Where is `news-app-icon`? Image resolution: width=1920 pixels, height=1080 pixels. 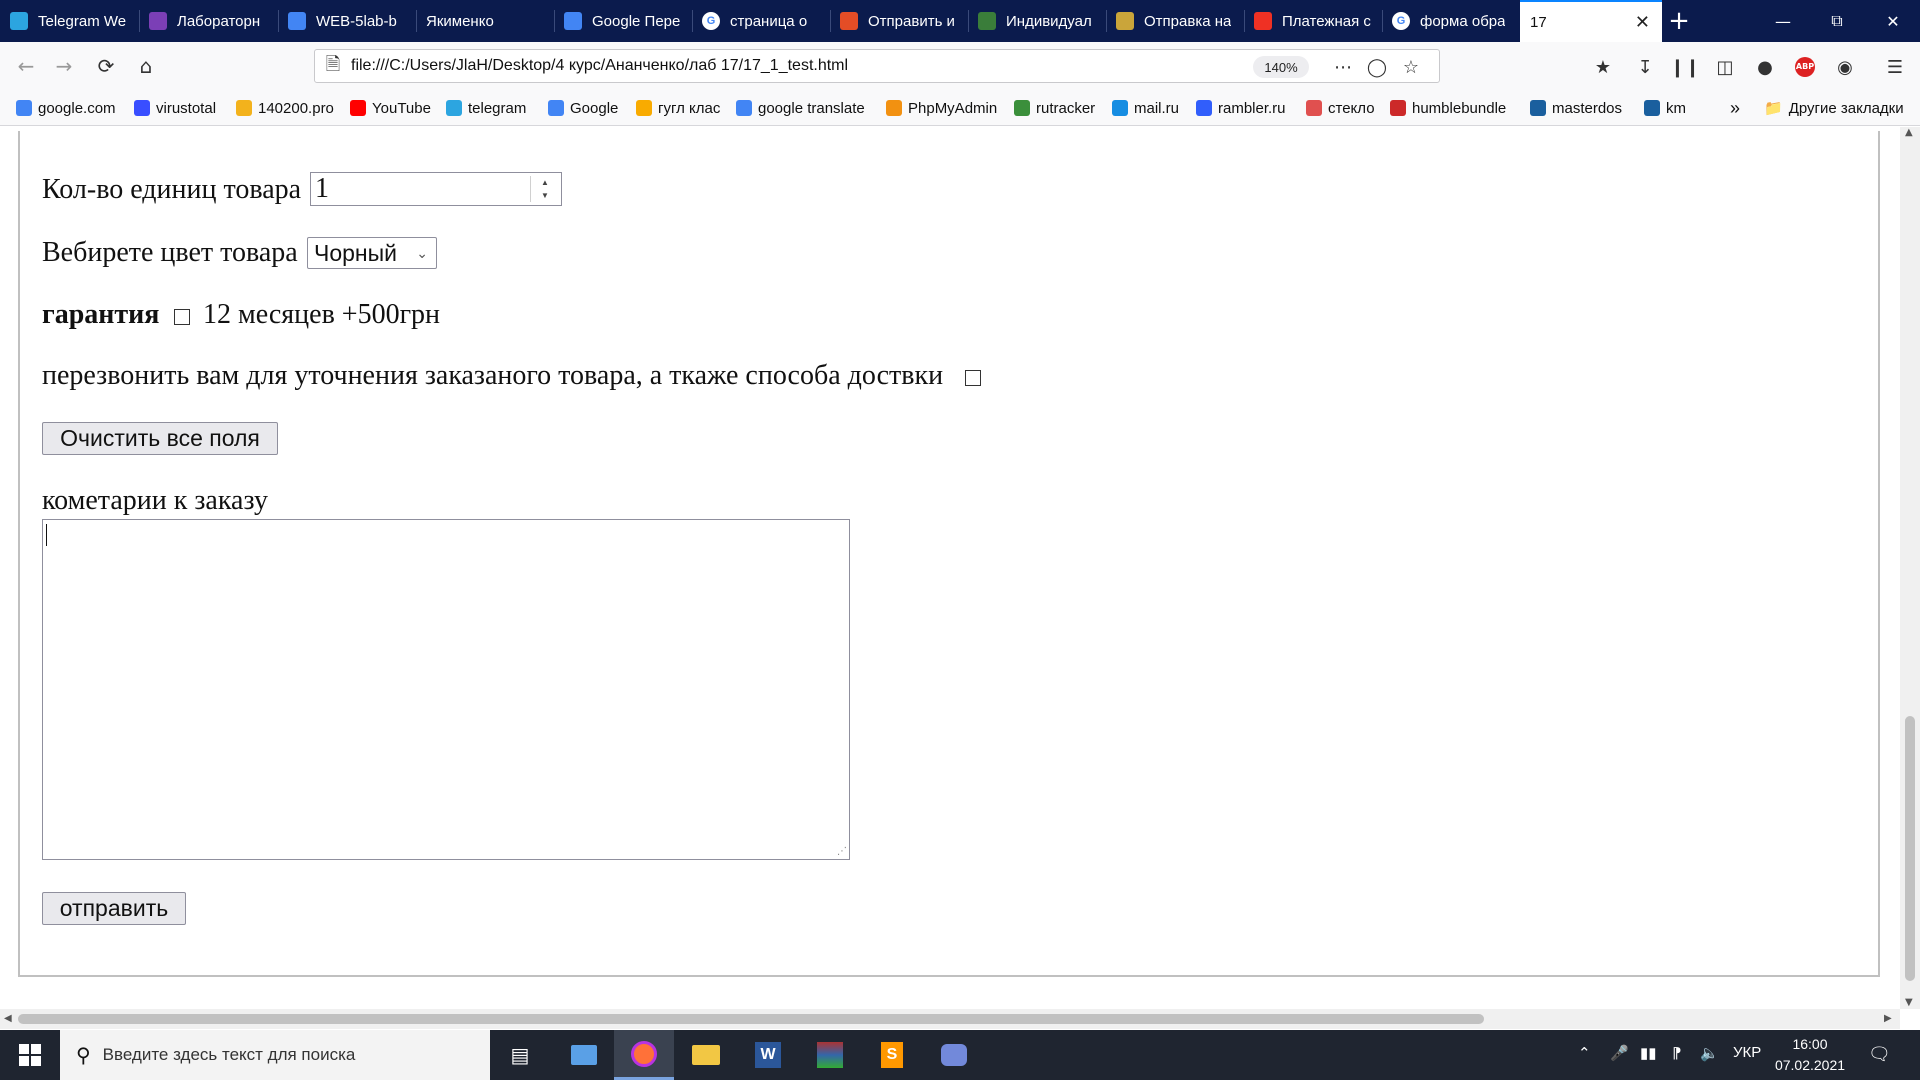
news-app-icon is located at coordinates (584, 1055).